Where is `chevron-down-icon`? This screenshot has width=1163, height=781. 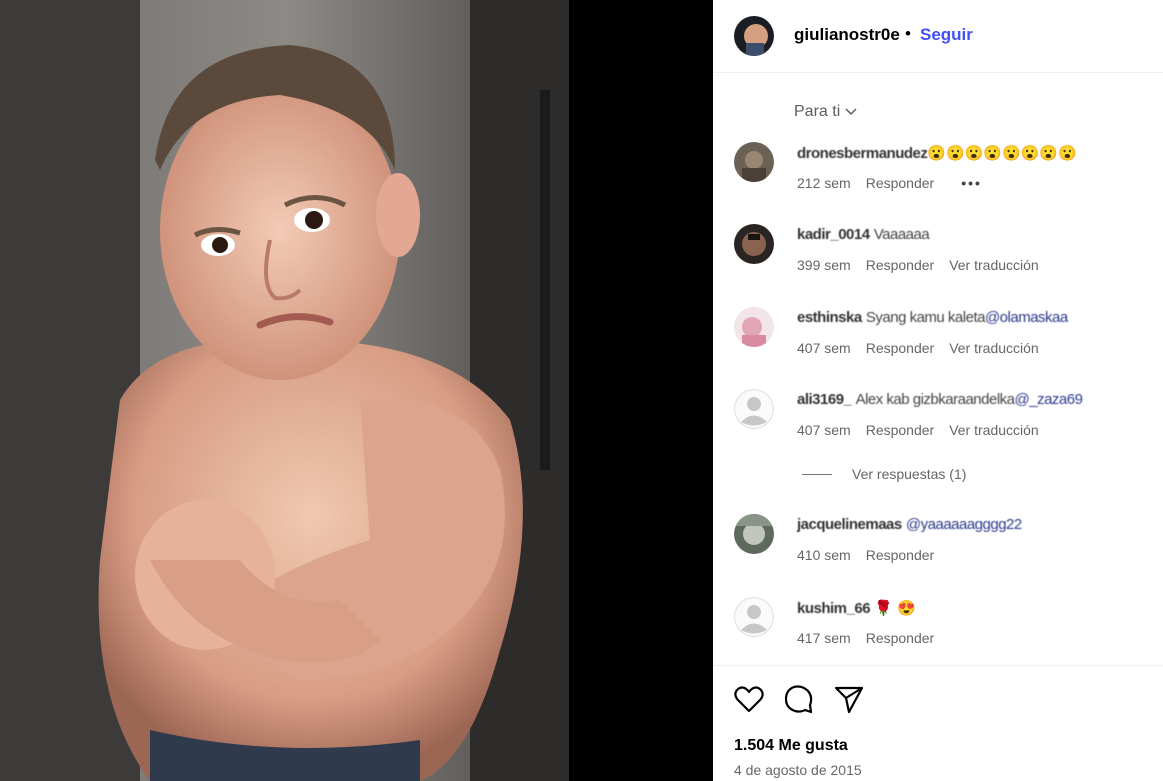 chevron-down-icon is located at coordinates (851, 112).